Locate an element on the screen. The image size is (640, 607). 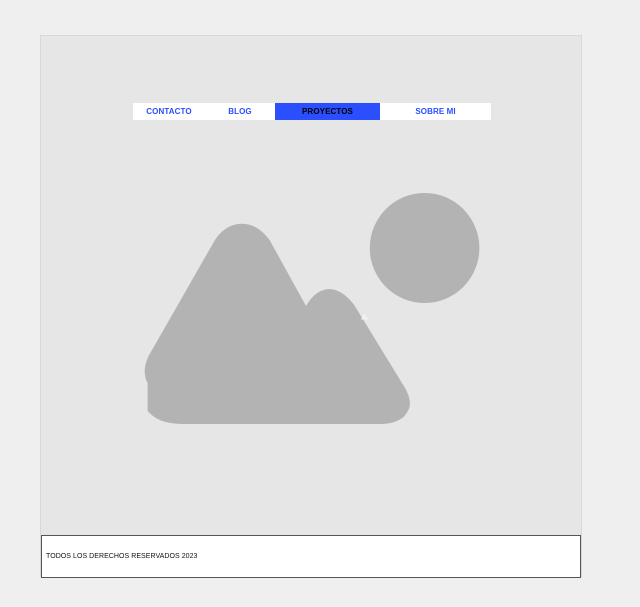
nav-item-sobre-mi: SOBRE MI is located at coordinates (435, 111).